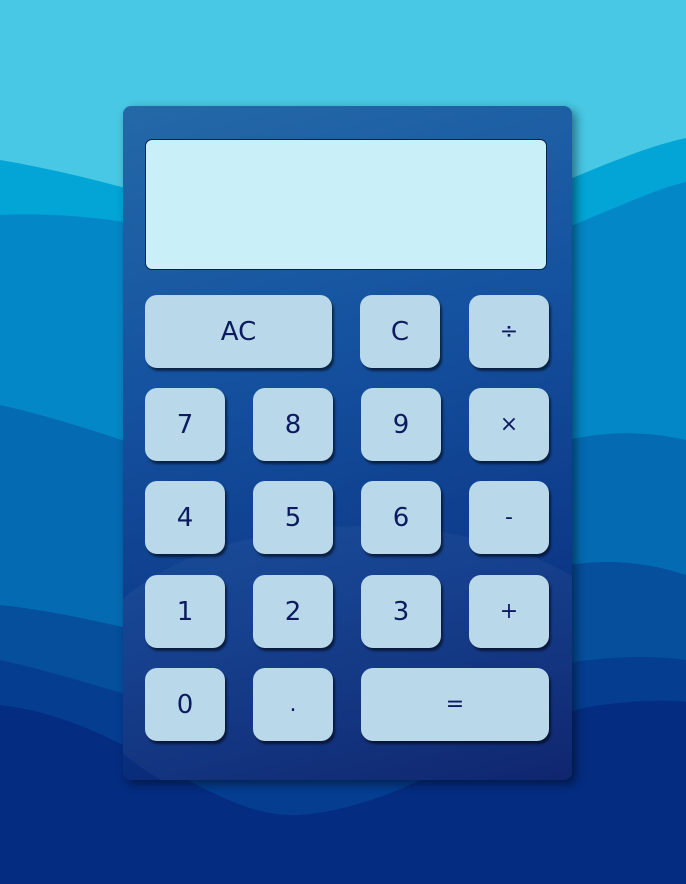 The width and height of the screenshot is (686, 884). I want to click on calculator-display, so click(346, 204).